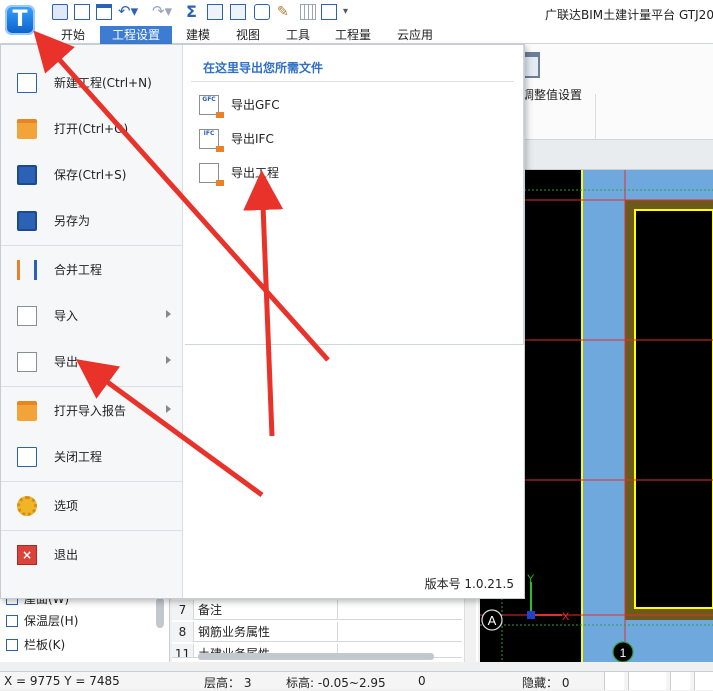 The width and height of the screenshot is (713, 691). What do you see at coordinates (82, 12) in the screenshot?
I see `quick-new-icon` at bounding box center [82, 12].